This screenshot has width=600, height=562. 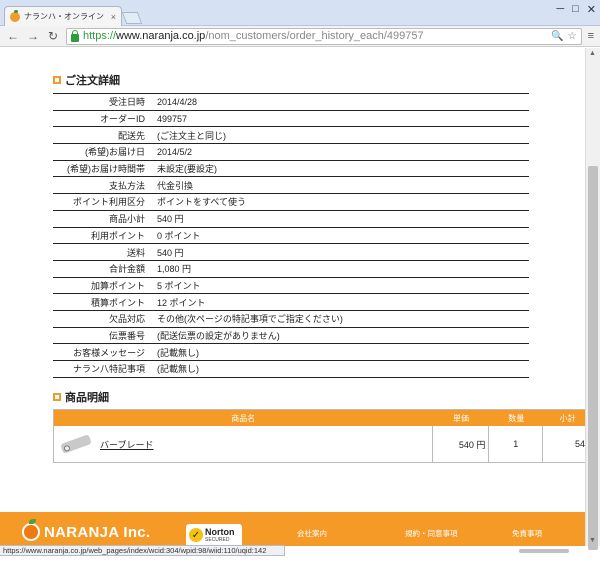 I want to click on logo-text: NARANJA Inc., so click(x=97, y=532).